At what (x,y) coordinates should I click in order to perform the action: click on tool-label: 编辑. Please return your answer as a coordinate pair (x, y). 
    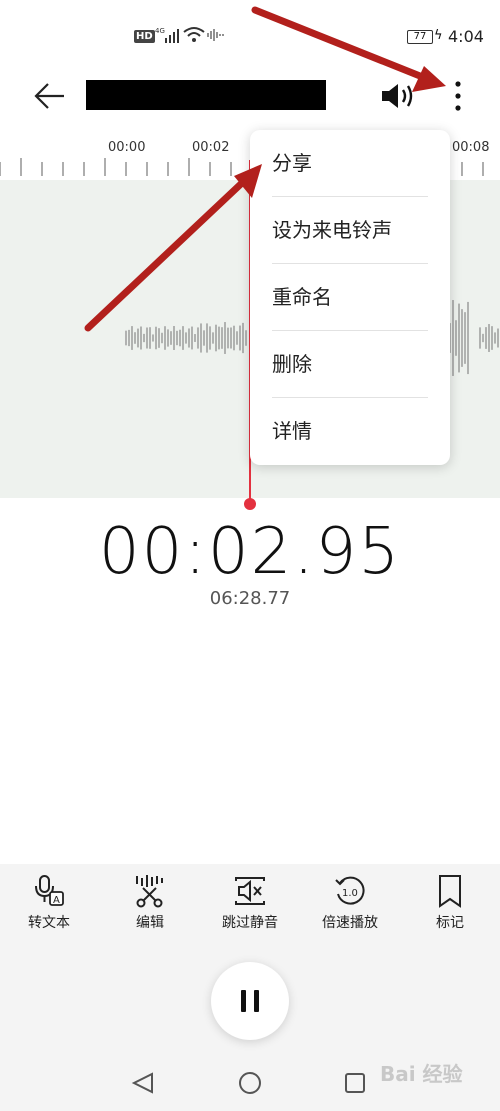
    Looking at the image, I should click on (150, 923).